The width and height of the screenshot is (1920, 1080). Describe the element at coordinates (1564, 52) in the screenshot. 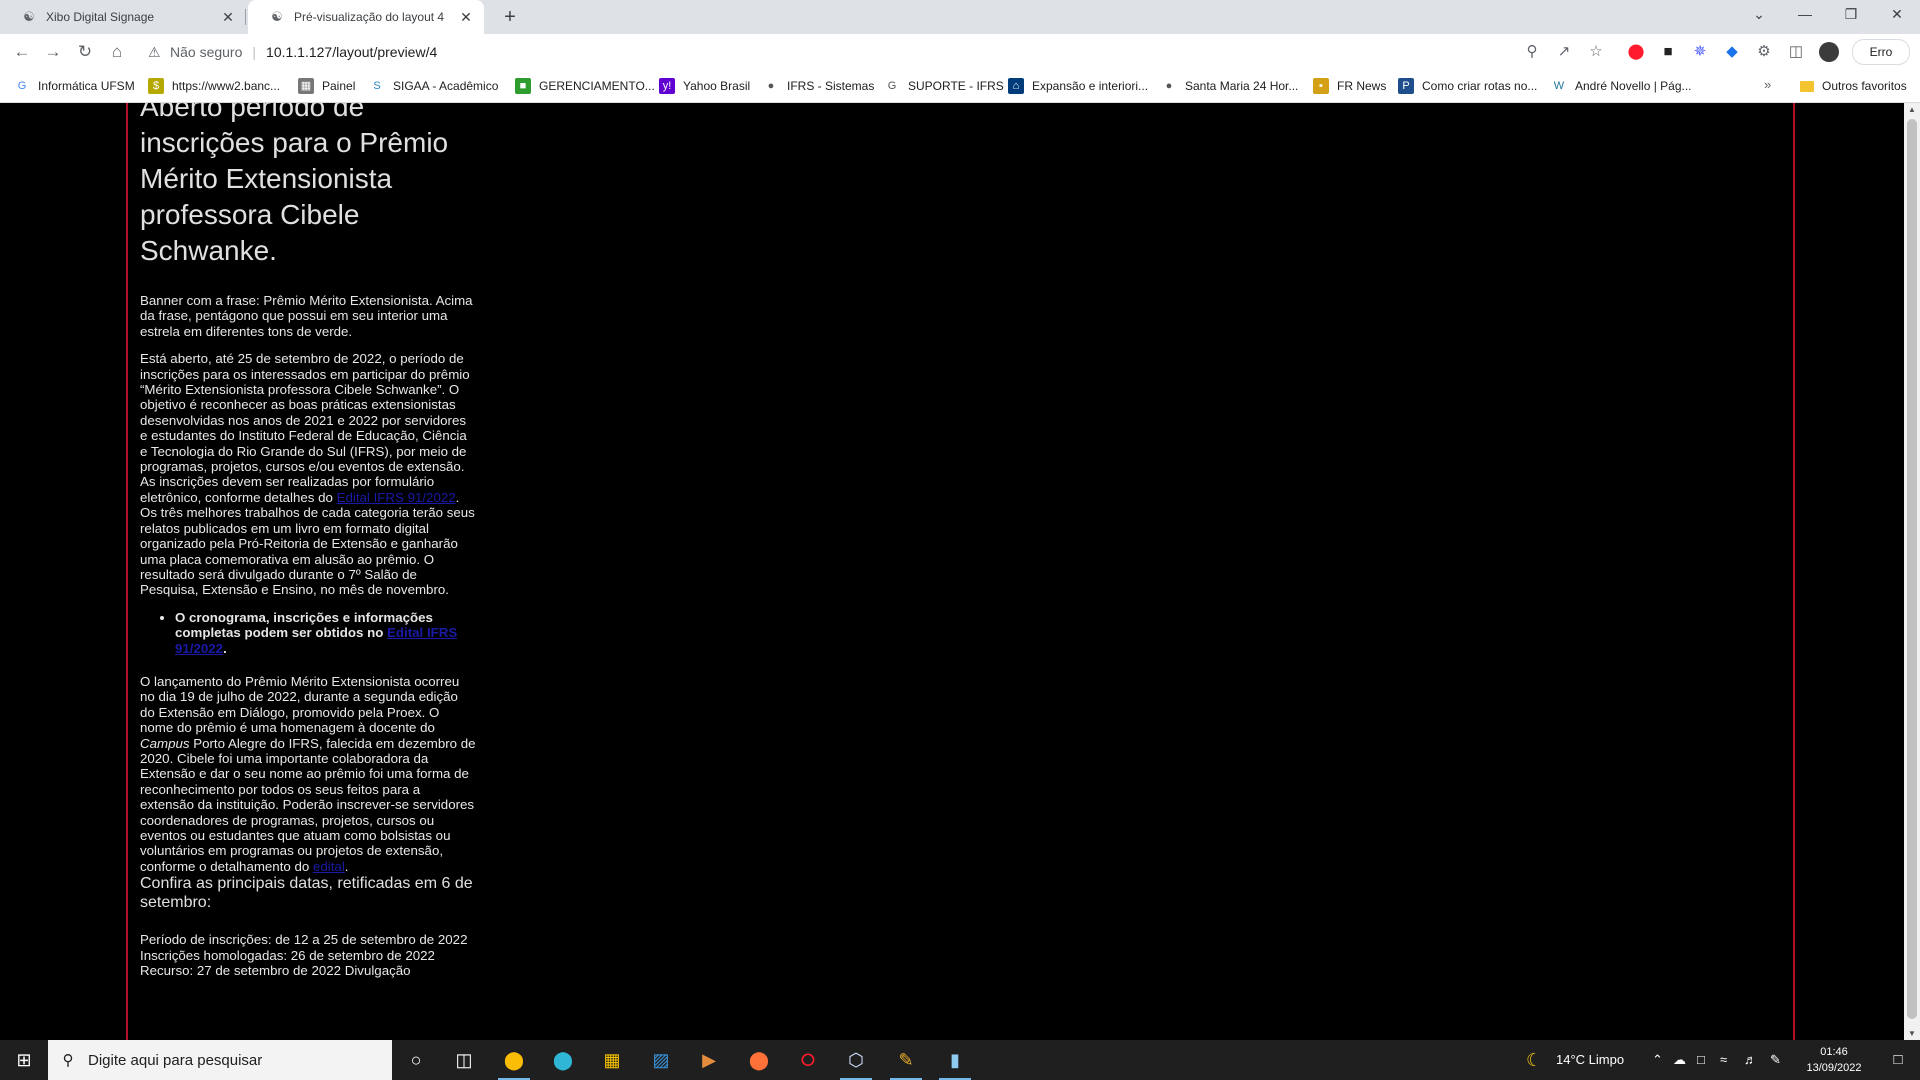

I see `share-icon: ↗` at that location.